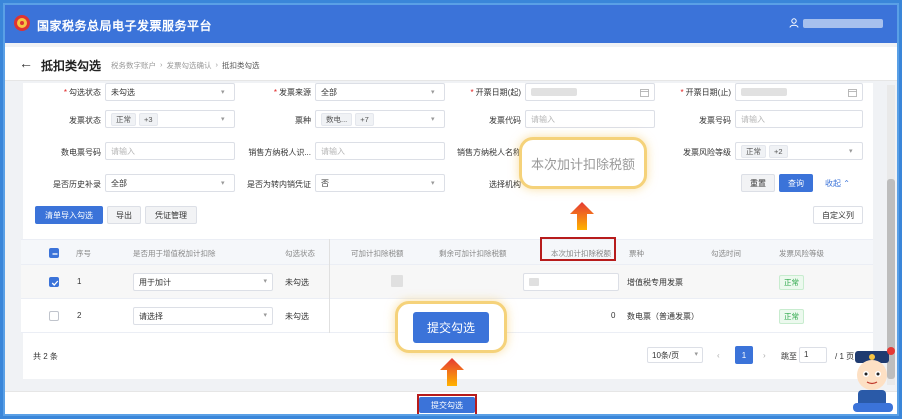 Image resolution: width=902 pixels, height=419 pixels. I want to click on label-invoice-status: 发票状态, so click(85, 120).